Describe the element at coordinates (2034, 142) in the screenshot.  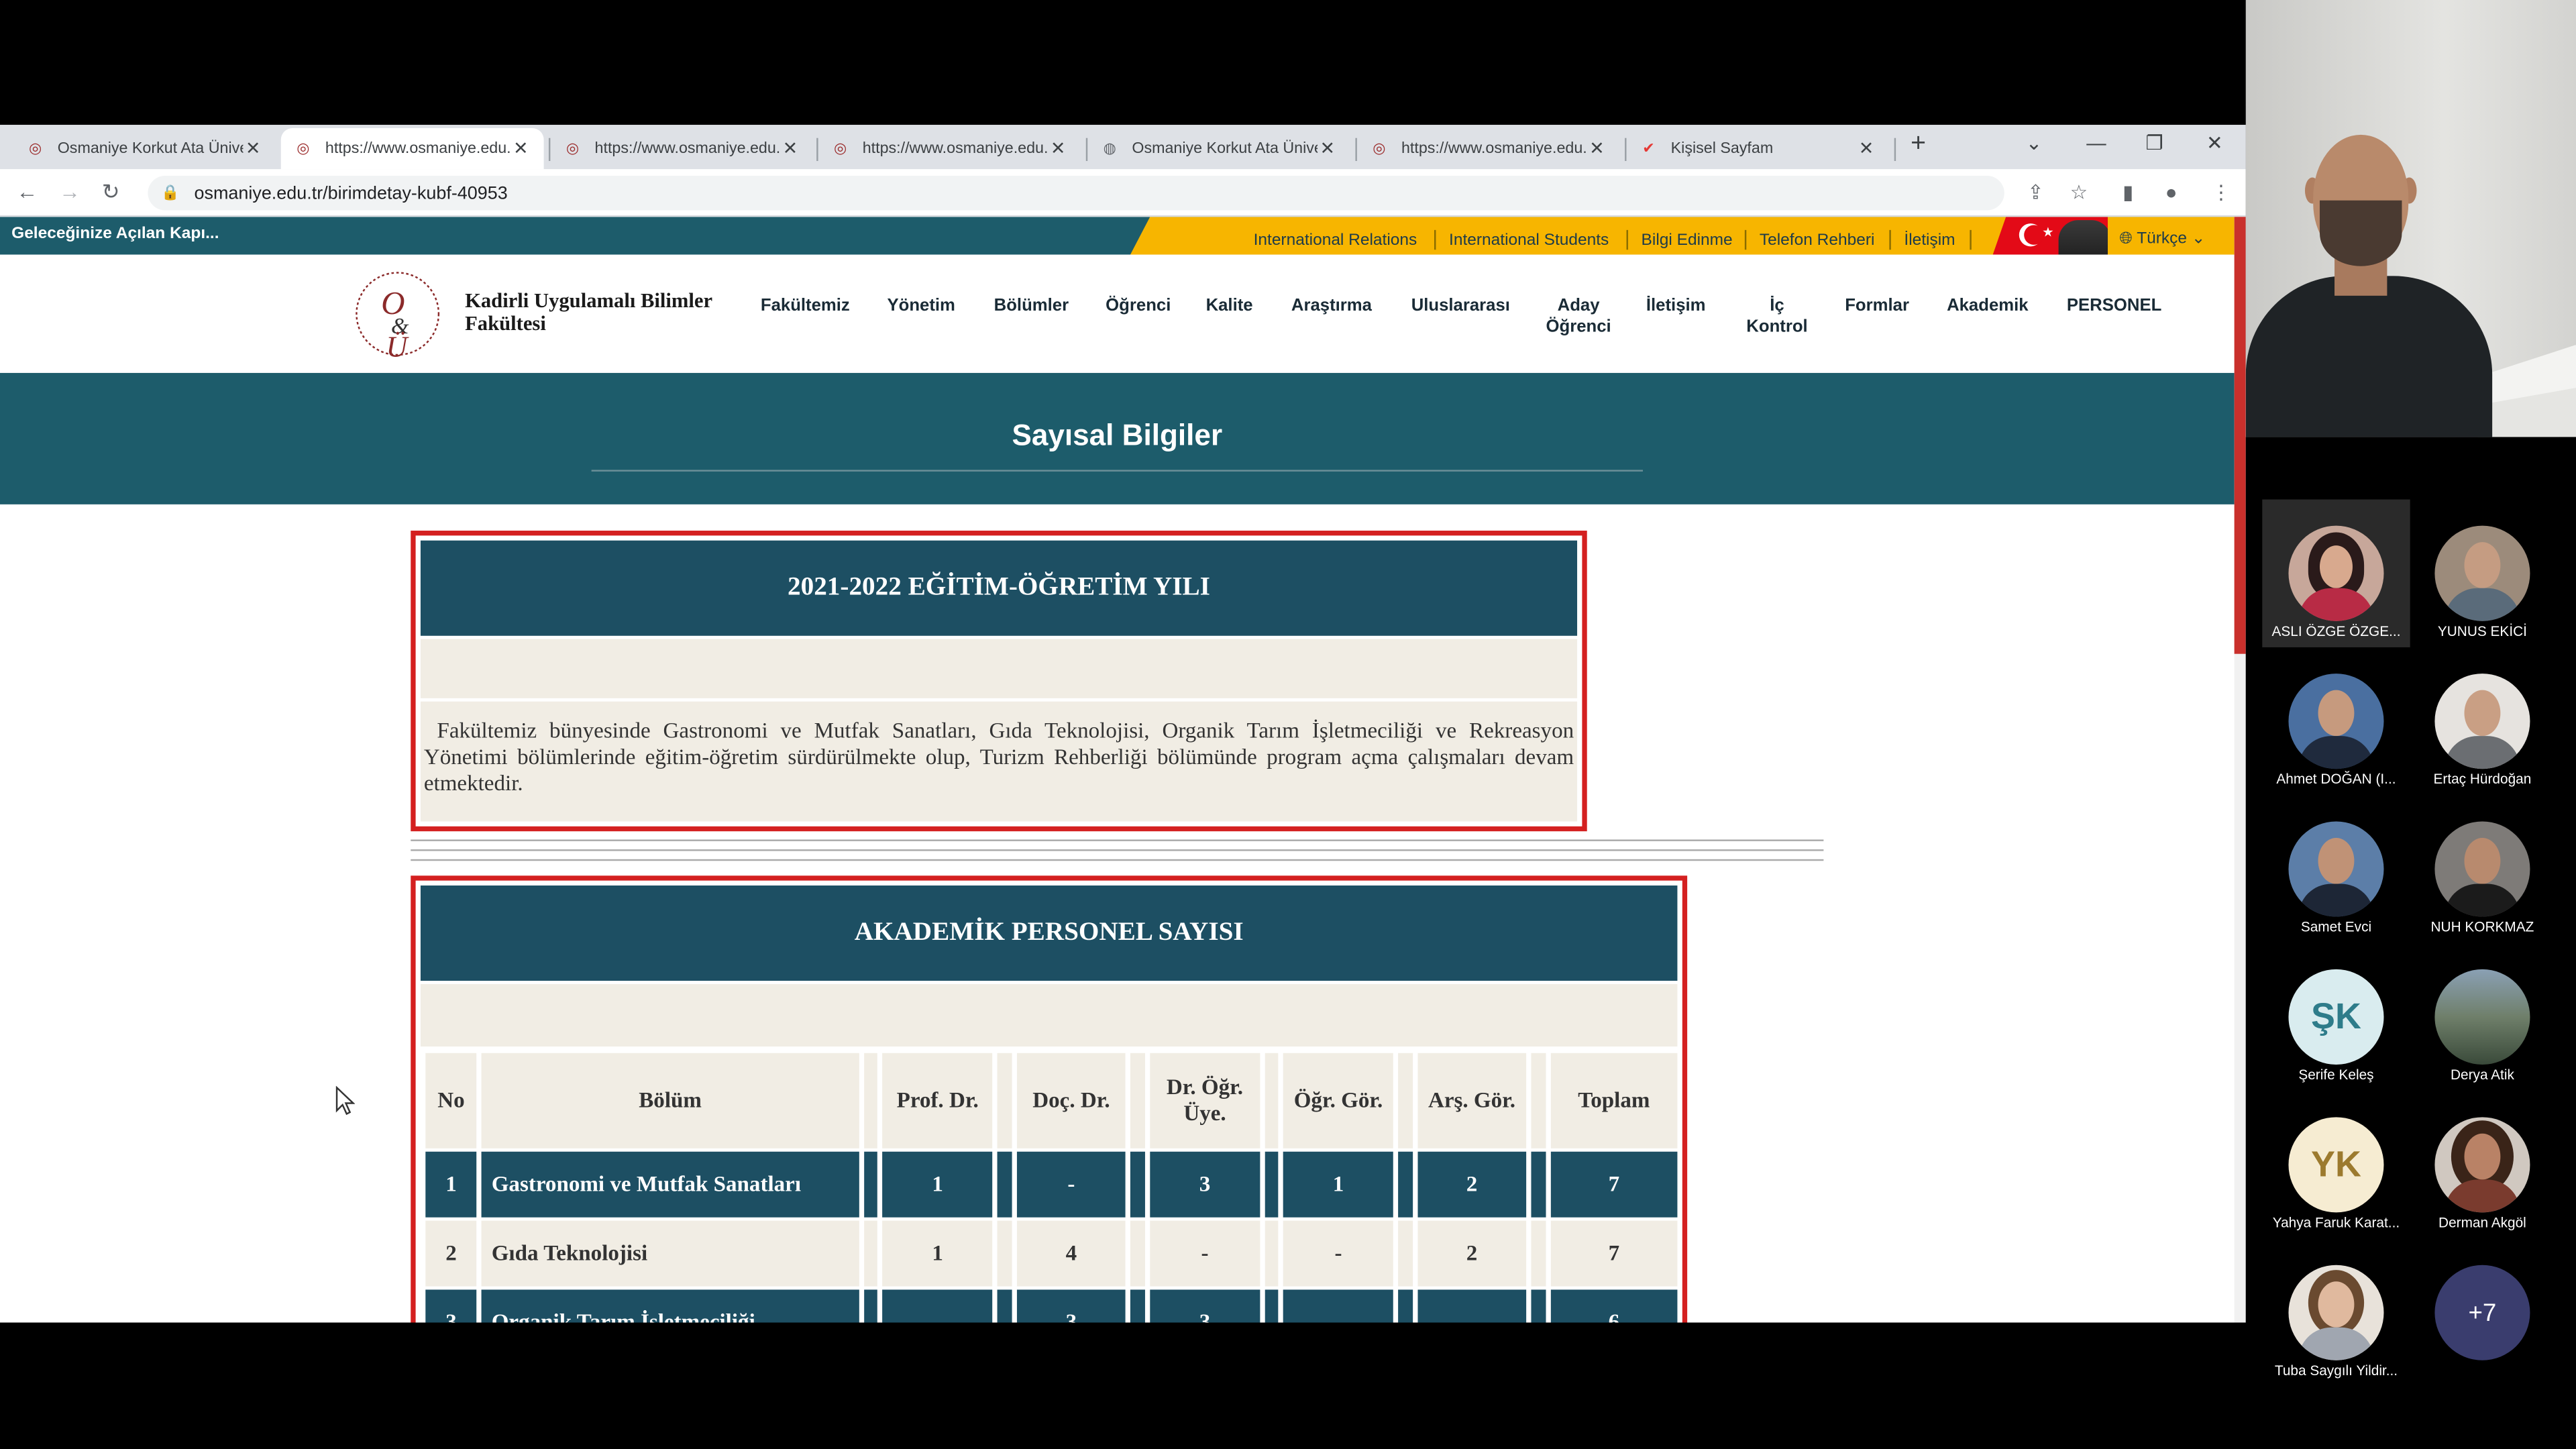
I see `tab-search-chevron-icon: ⌄` at that location.